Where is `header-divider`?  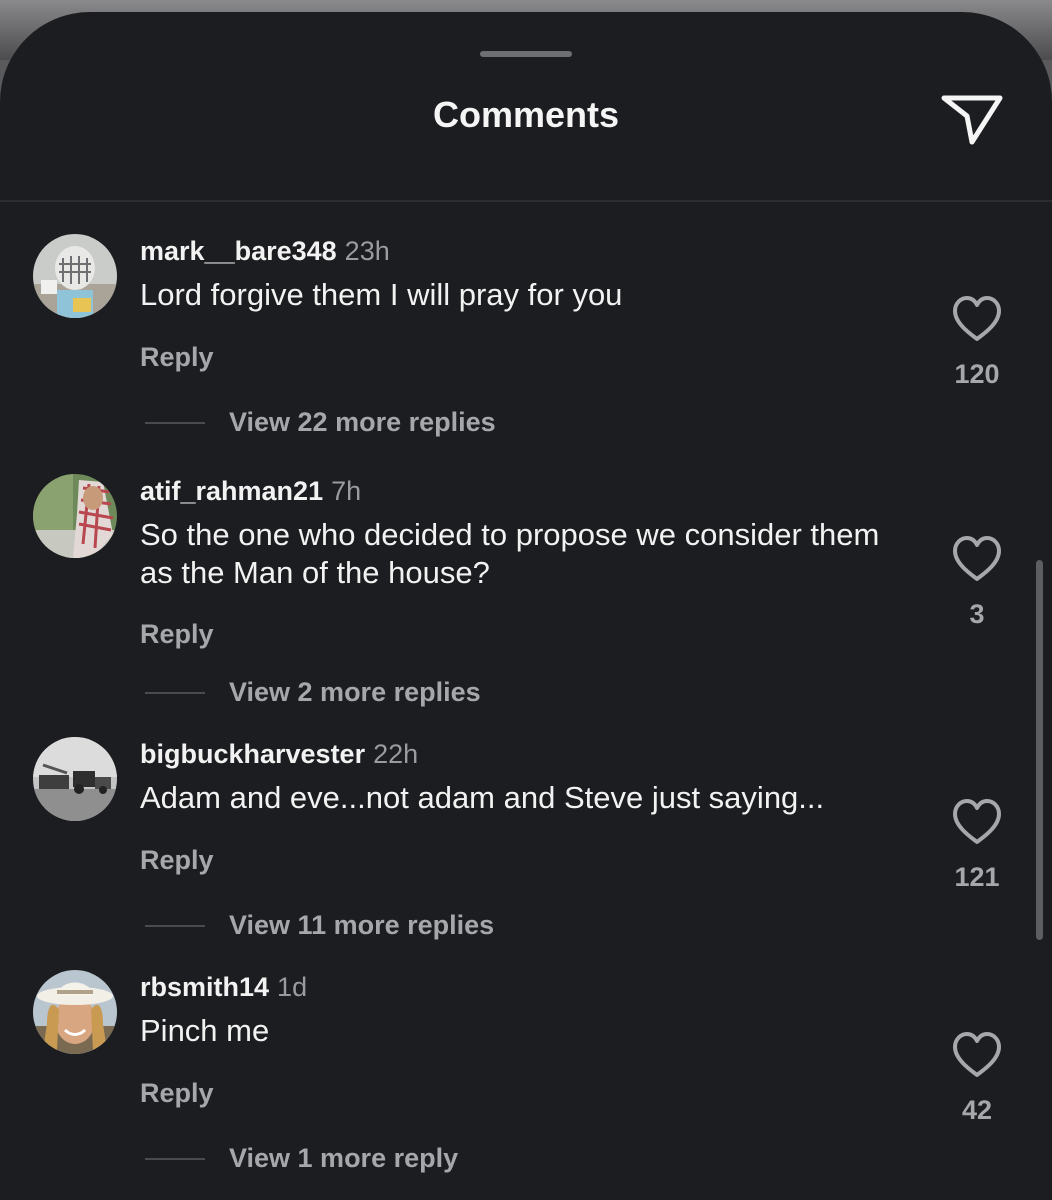 header-divider is located at coordinates (526, 201).